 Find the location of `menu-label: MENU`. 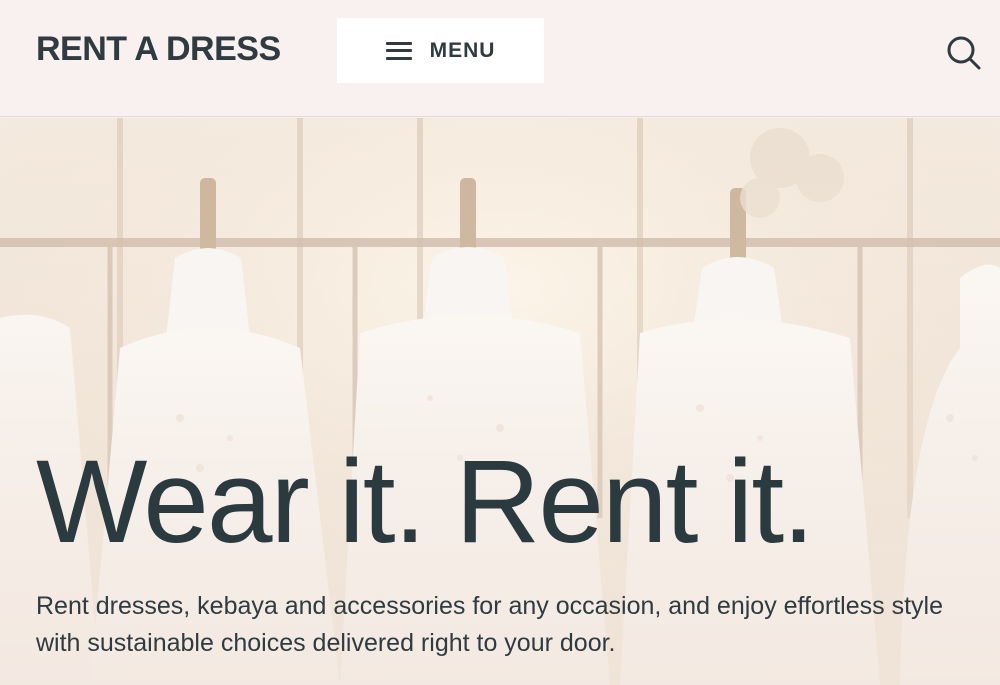

menu-label: MENU is located at coordinates (462, 50).